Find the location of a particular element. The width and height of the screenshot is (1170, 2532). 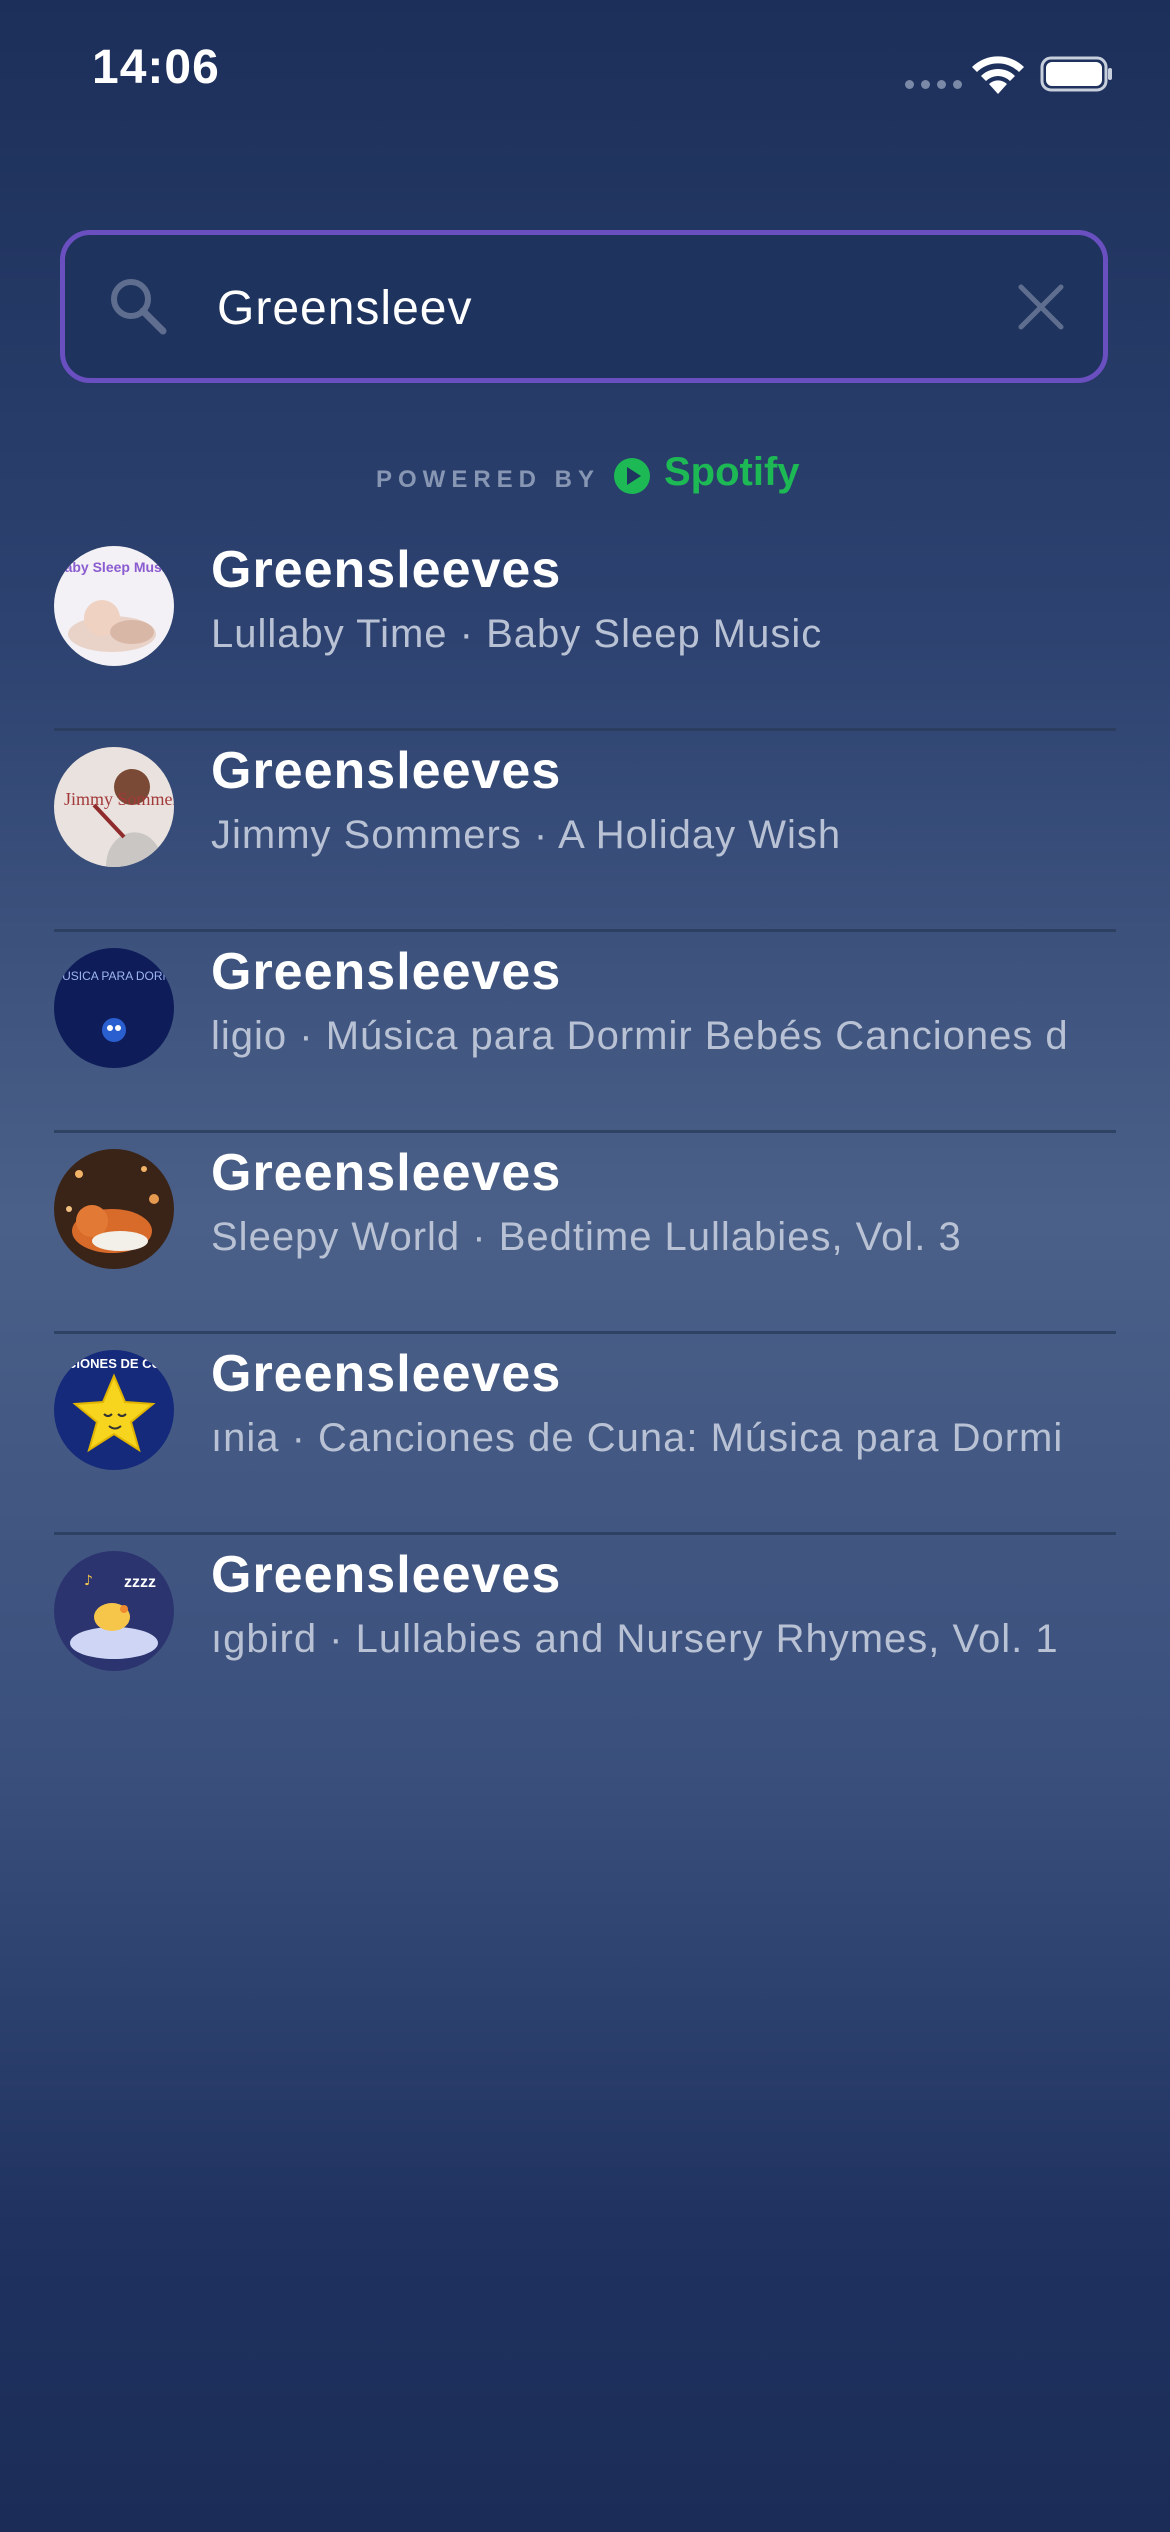

album-art-text: zzzz is located at coordinates (140, 1582).